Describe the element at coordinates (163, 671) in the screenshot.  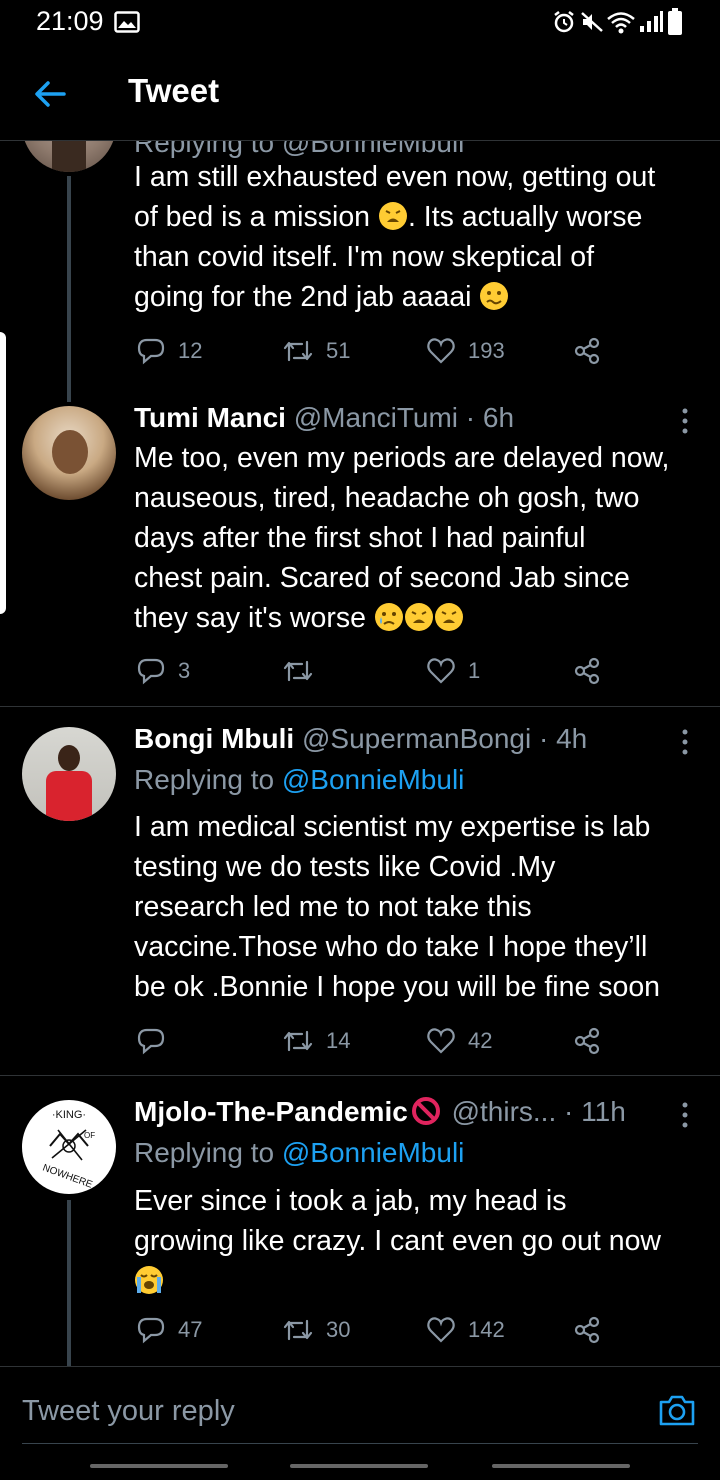
I see `reply-button: 3` at that location.